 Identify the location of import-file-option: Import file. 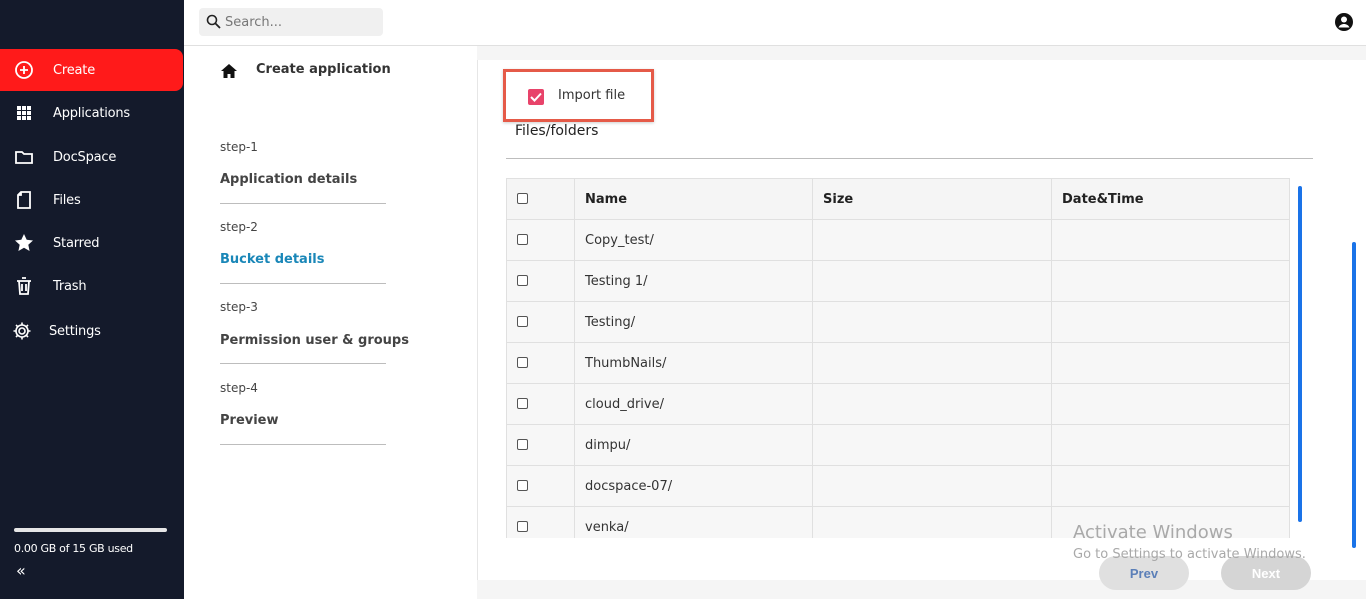
(578, 95).